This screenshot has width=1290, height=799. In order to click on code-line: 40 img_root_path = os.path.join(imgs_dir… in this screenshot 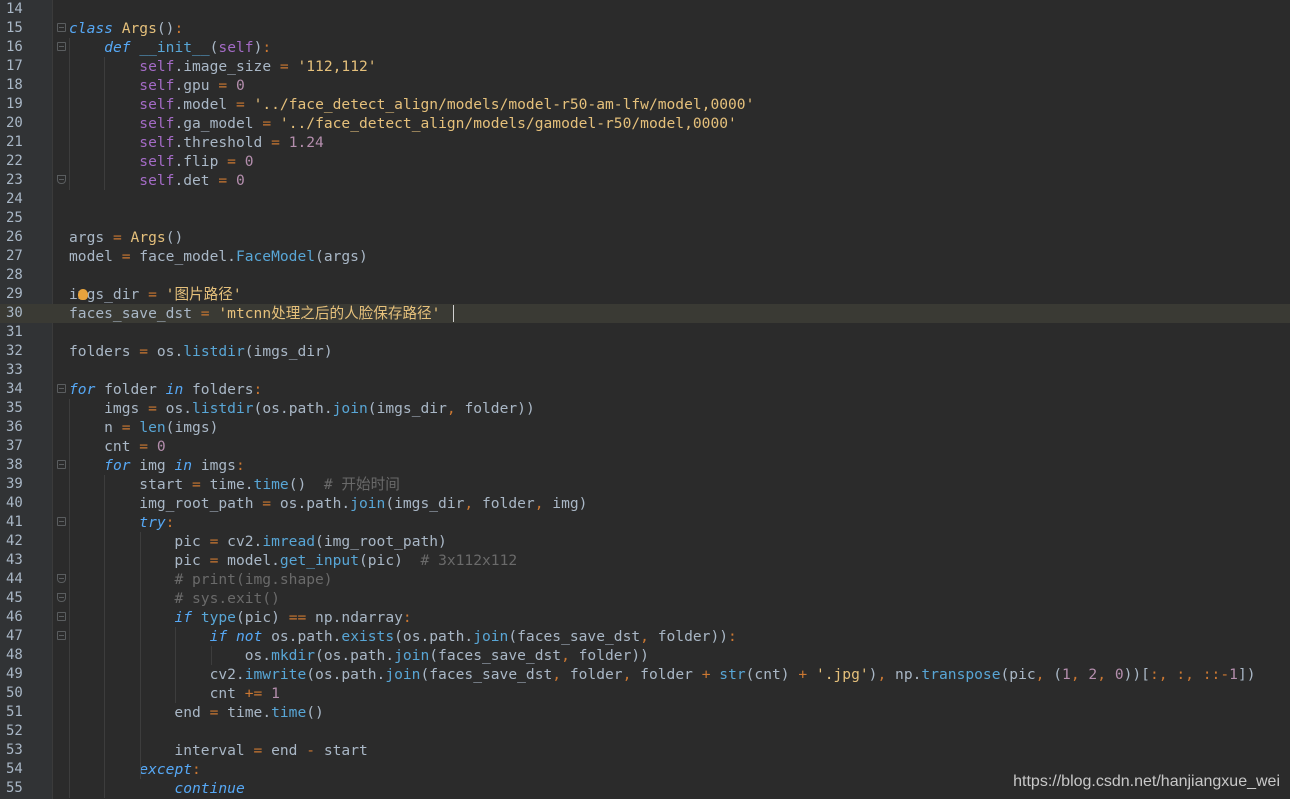, I will do `click(645, 503)`.